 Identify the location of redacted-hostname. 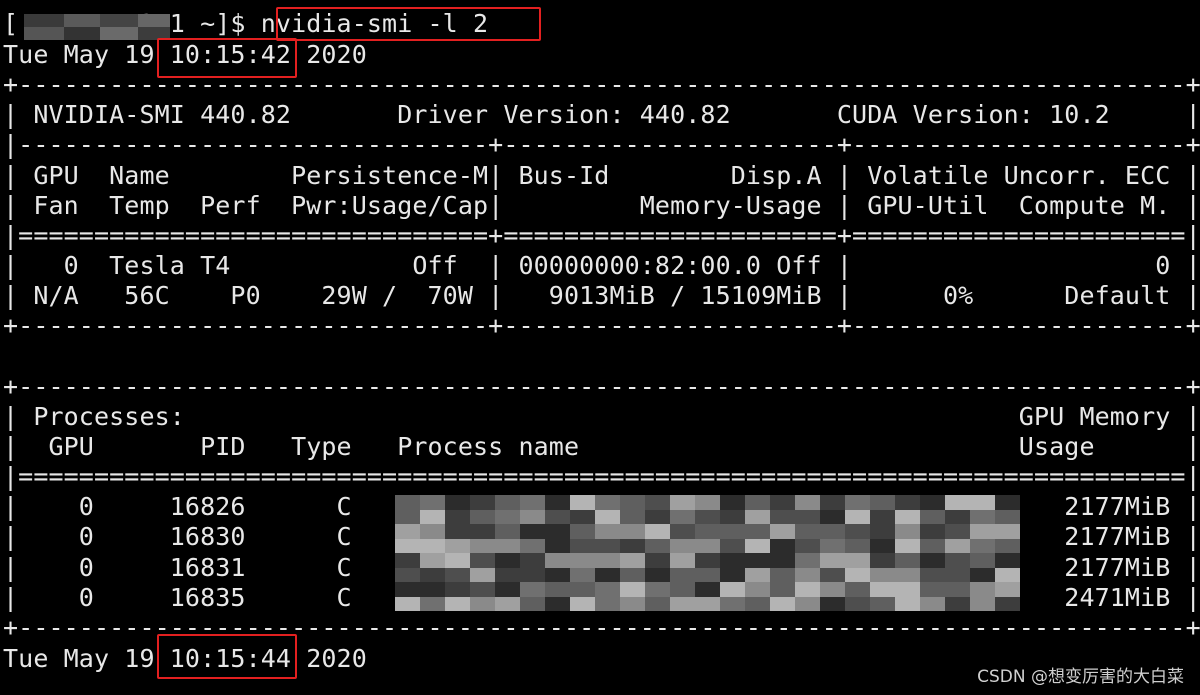
(97, 27).